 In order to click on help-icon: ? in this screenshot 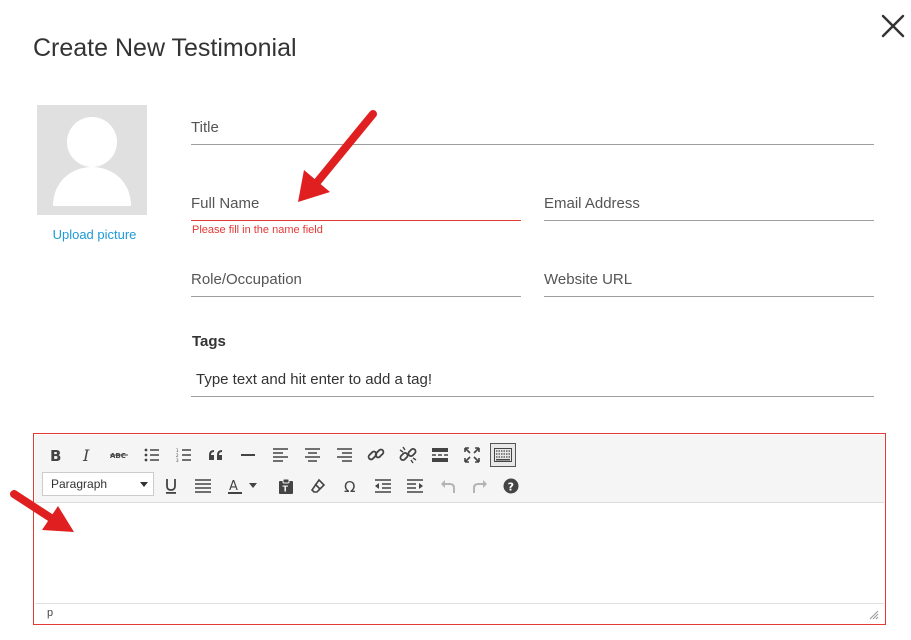, I will do `click(511, 486)`.